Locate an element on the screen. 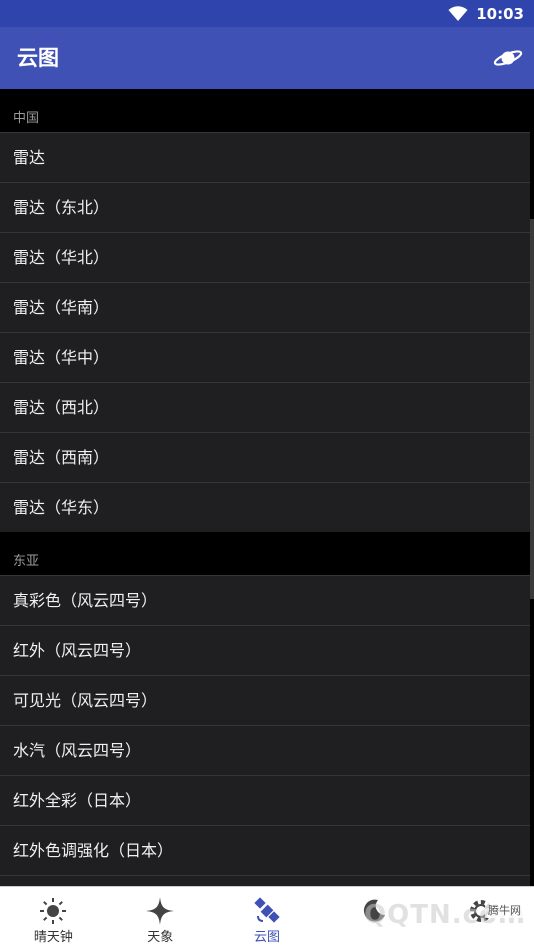 The image size is (534, 950). nav-label: 云图 is located at coordinates (266, 937).